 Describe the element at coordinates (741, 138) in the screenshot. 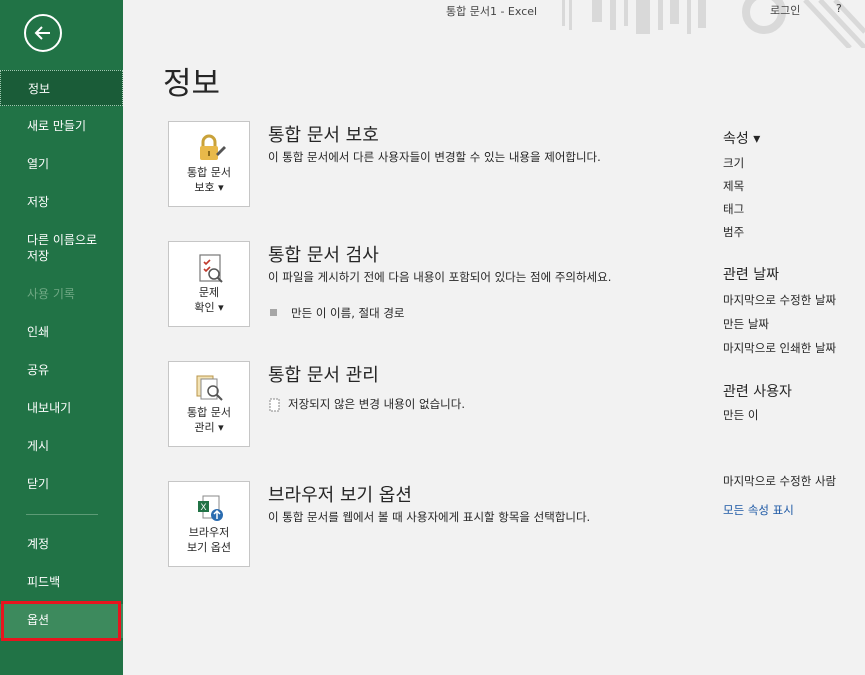

I see `properties-dropdown: 속성 ▾` at that location.